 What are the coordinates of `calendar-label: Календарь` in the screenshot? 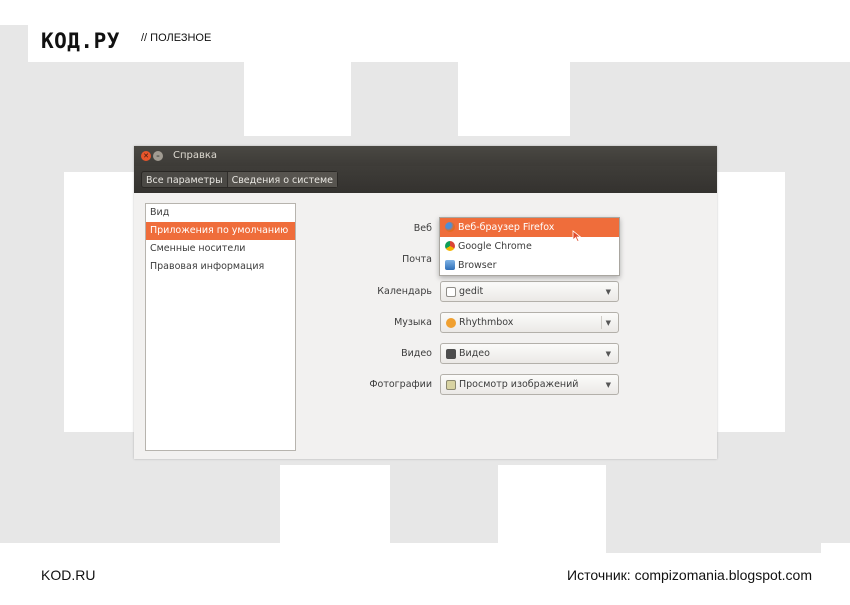 It's located at (404, 291).